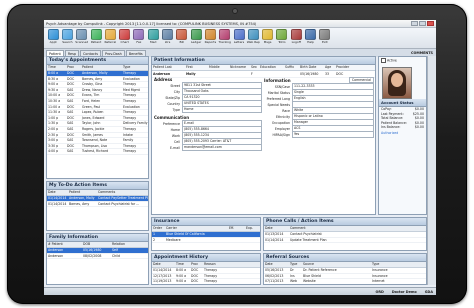 Image resolution: width=474 pixels, height=308 pixels. What do you see at coordinates (380, 270) in the screenshot?
I see `table-cell: Insurance` at bounding box center [380, 270].